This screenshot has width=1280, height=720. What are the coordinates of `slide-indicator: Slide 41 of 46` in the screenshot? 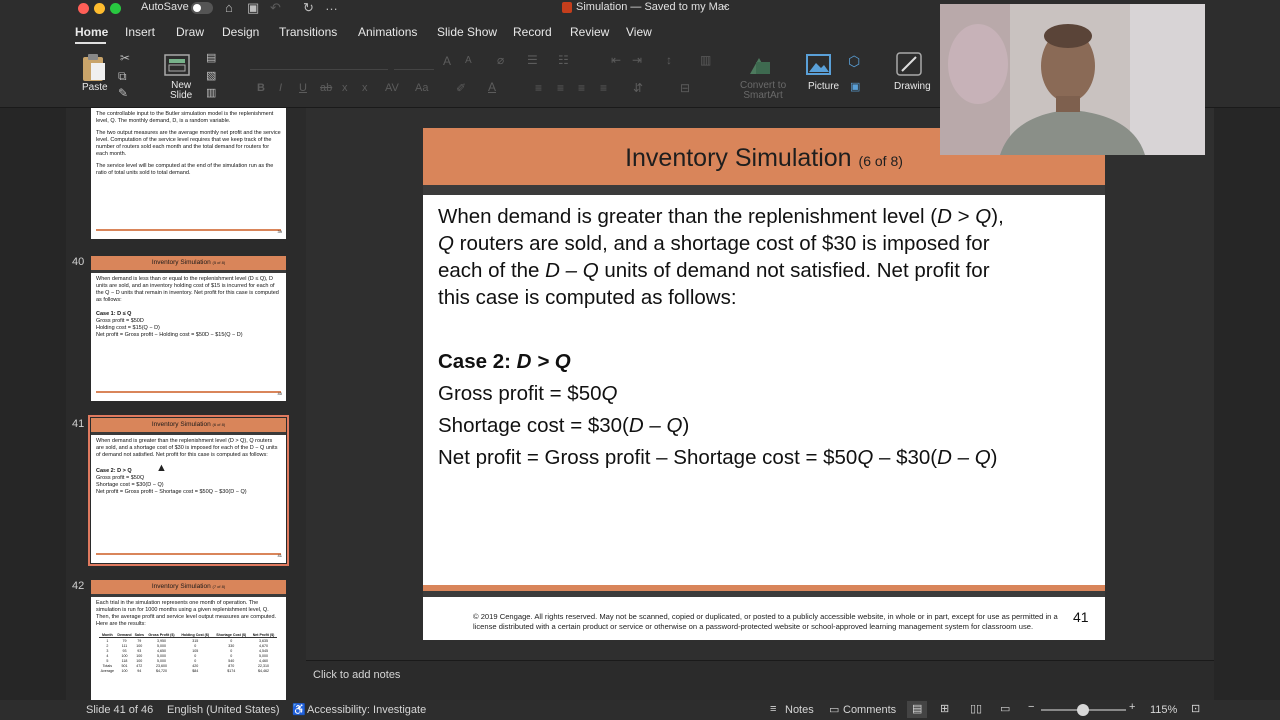 It's located at (120, 710).